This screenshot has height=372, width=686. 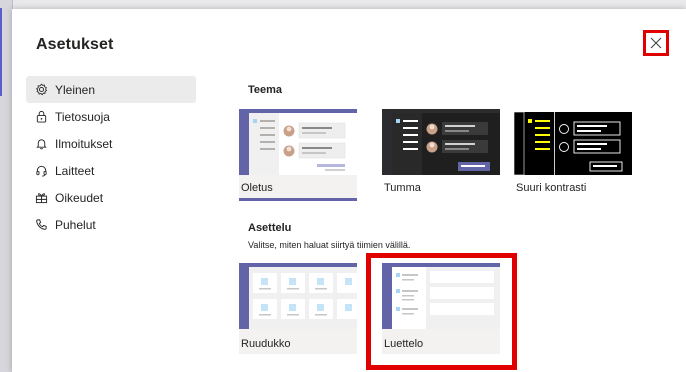 What do you see at coordinates (551, 188) in the screenshot?
I see `theme-label: Suuri kontrasti` at bounding box center [551, 188].